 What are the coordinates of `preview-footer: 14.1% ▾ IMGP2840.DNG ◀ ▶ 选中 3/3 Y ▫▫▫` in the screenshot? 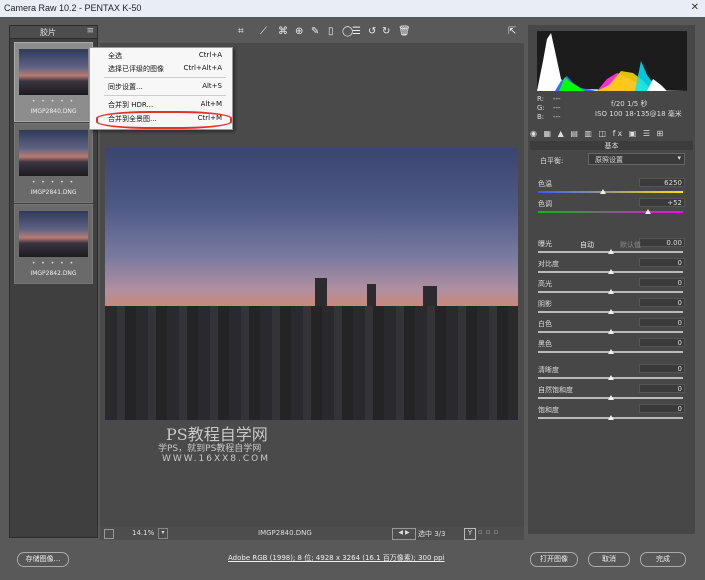 It's located at (312, 539).